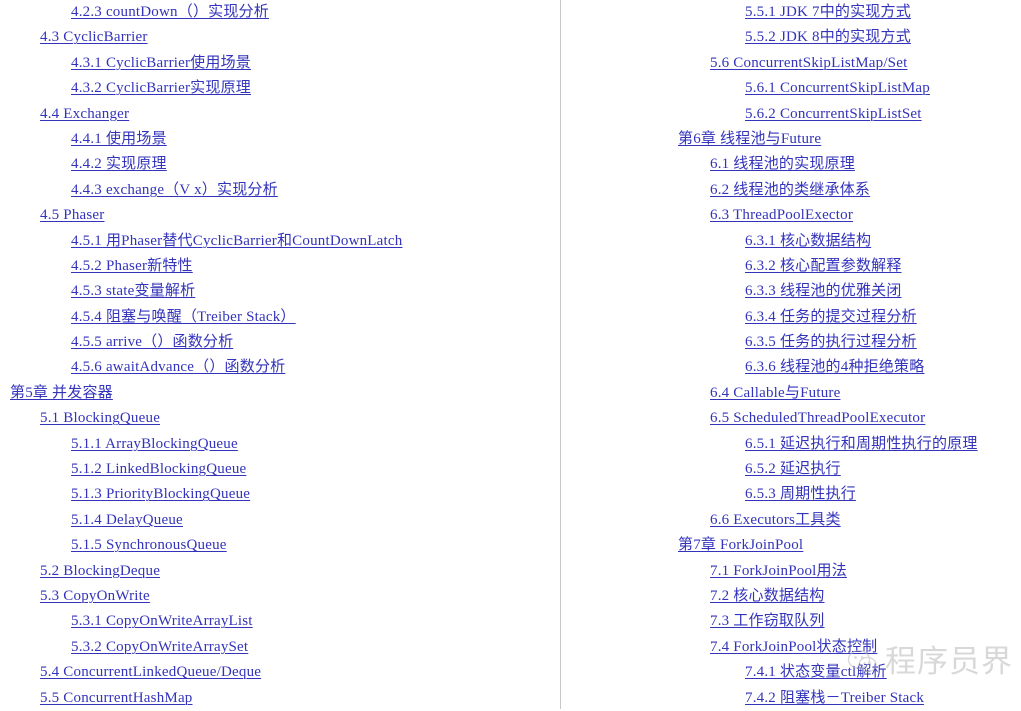 This screenshot has width=1021, height=711. I want to click on toc-section-link: 5.6 ConcurrentSkipListMap/Set, so click(808, 63).